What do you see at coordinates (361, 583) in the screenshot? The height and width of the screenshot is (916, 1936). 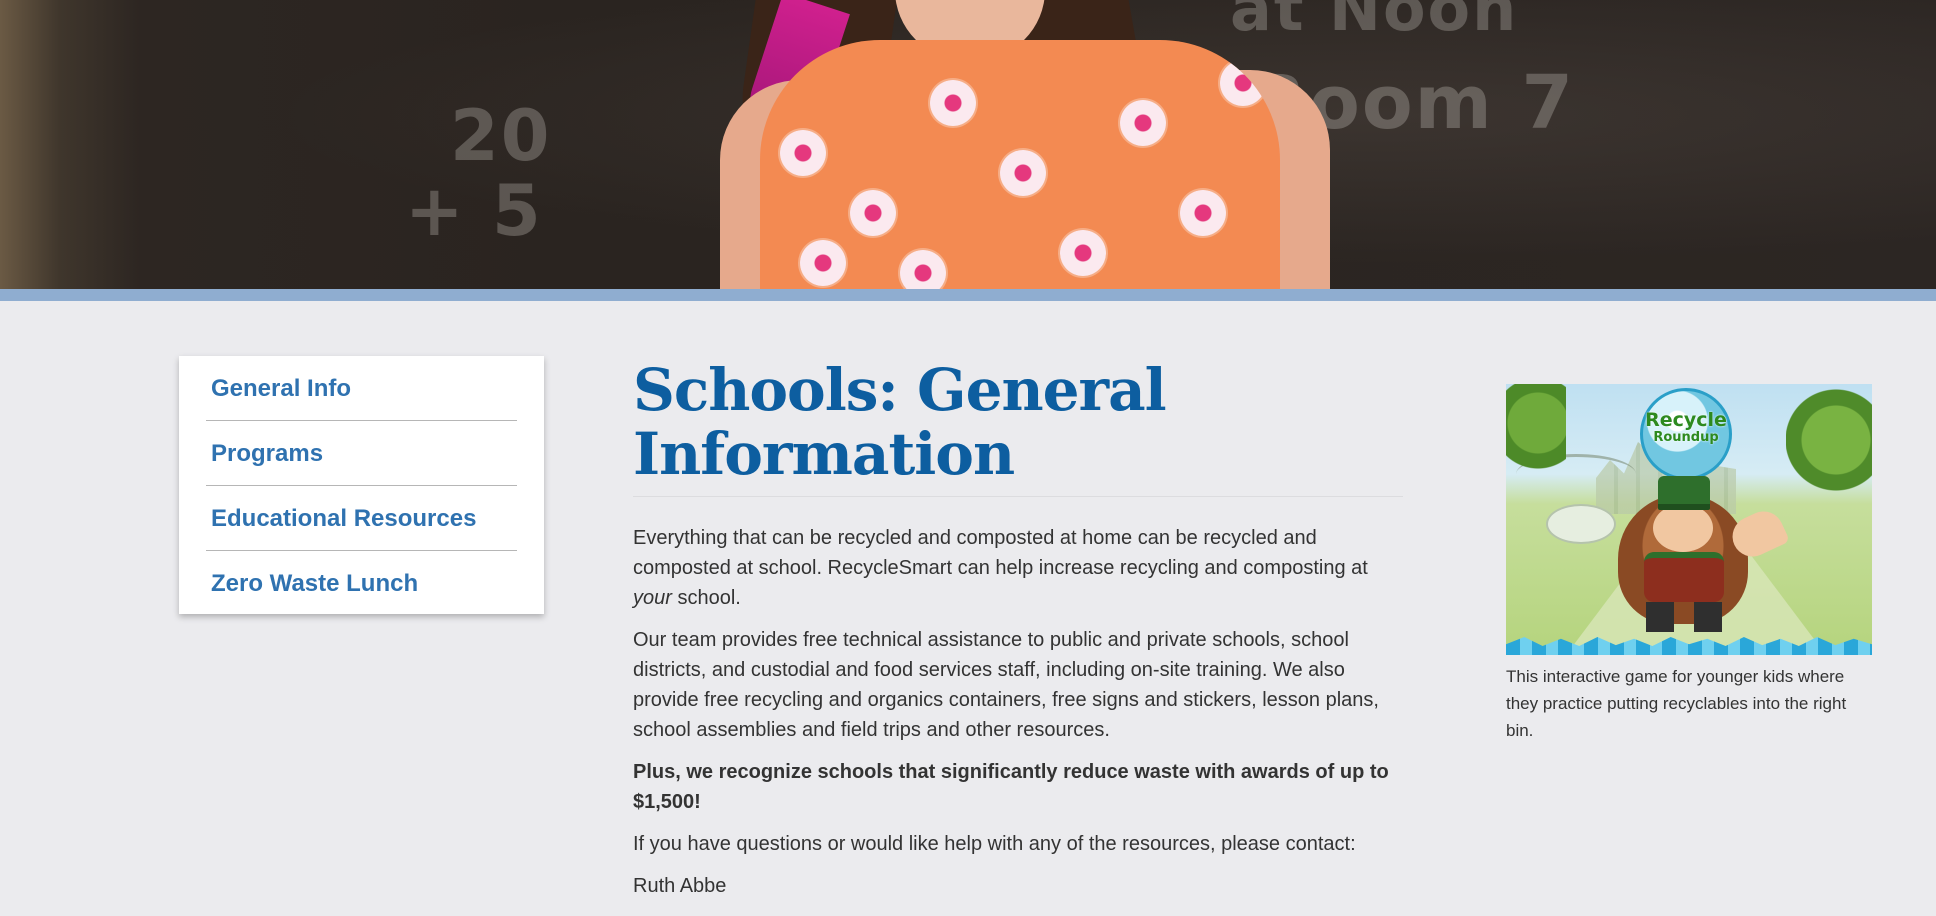 I see `sidebar-item-zero-waste-lunch: Zero Waste Lunch` at bounding box center [361, 583].